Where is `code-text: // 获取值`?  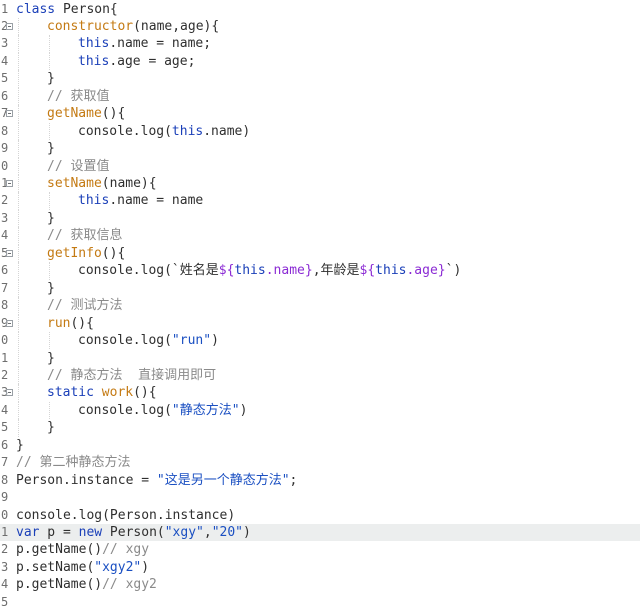
code-text: // 获取值 is located at coordinates (62, 96).